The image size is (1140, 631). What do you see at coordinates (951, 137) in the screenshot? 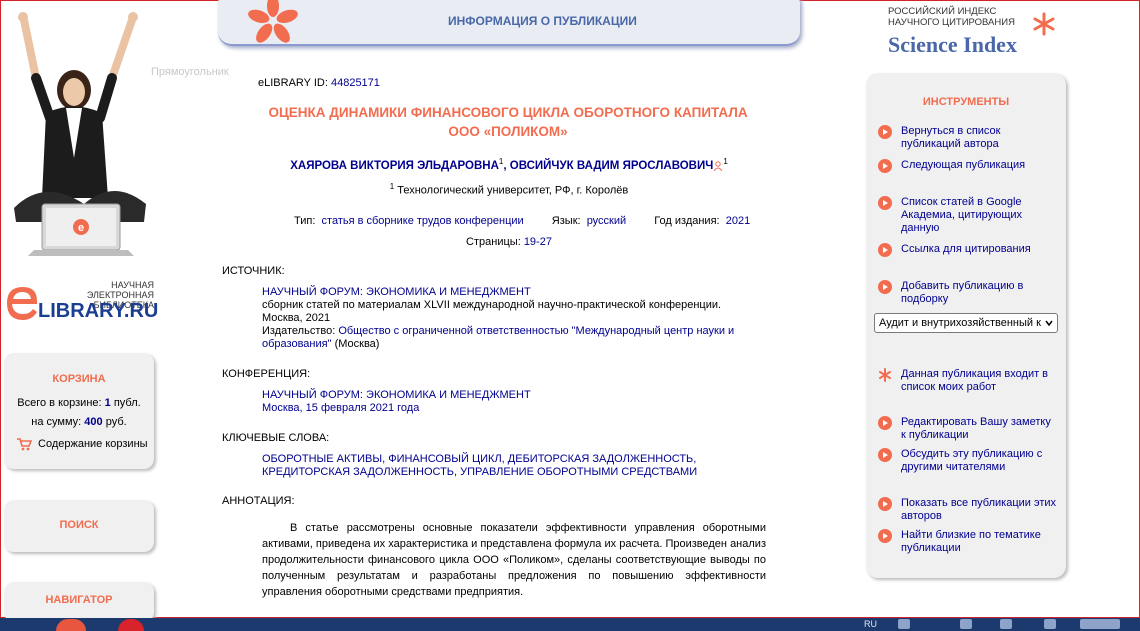
I see `tool-label: Вернуться в список публикаций автора` at bounding box center [951, 137].